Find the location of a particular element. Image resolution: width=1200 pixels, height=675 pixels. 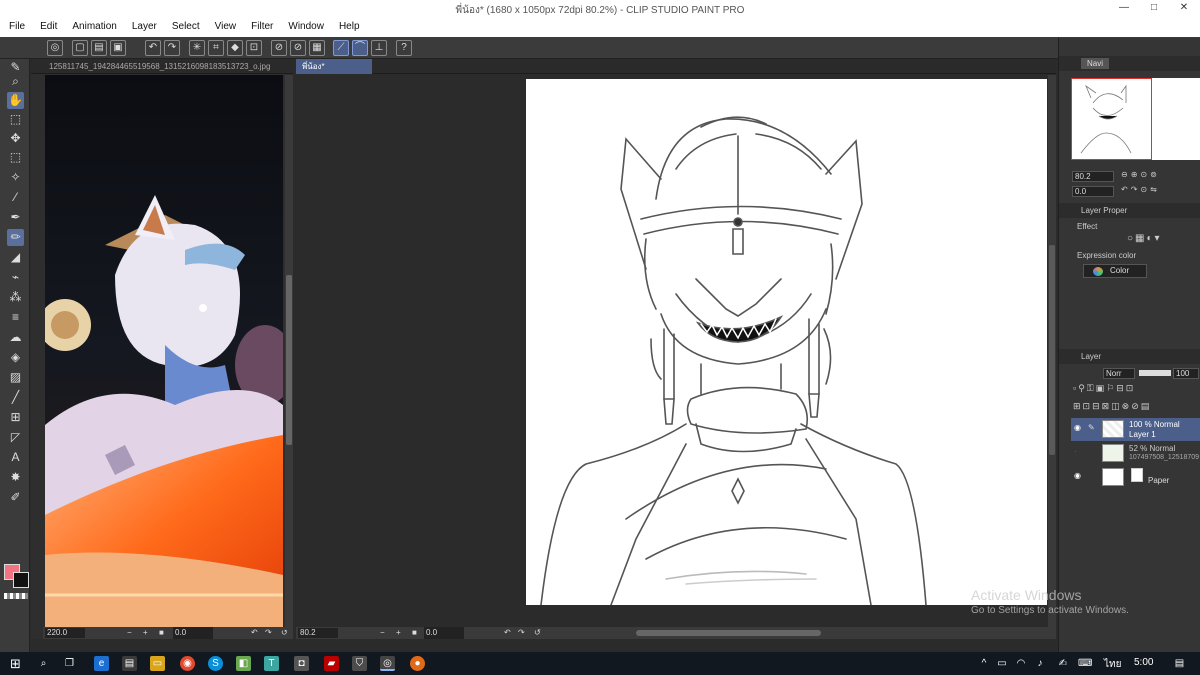

menu-select: Select is located at coordinates (184, 25).